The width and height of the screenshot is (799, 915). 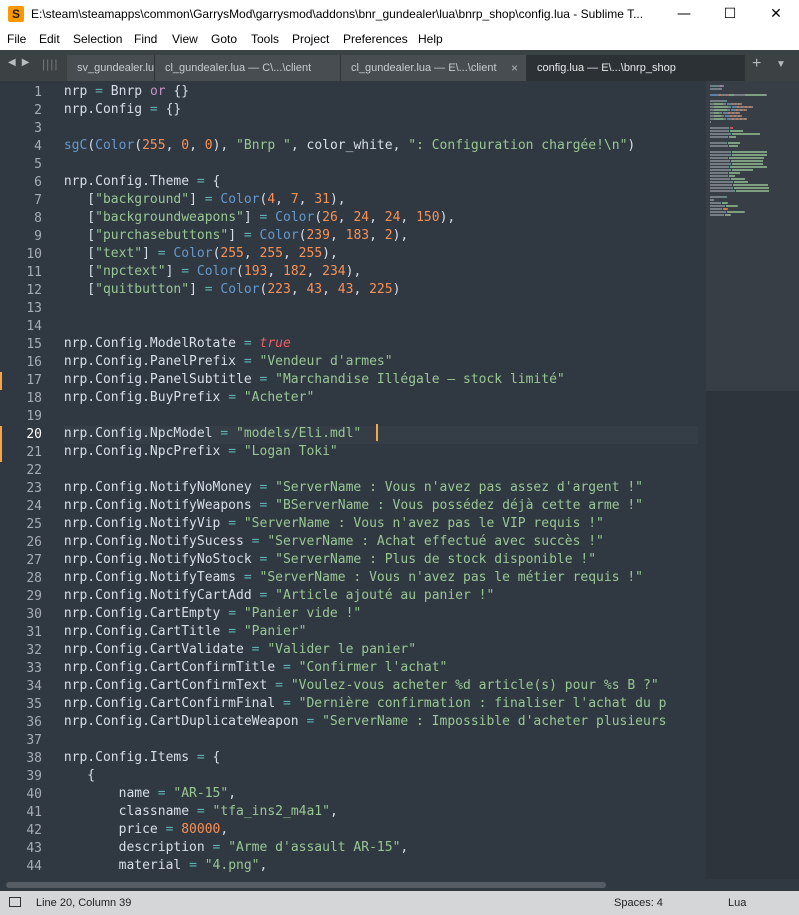 I want to click on code-token: Bnrp.Config.CartValidate, so click(x=158, y=649).